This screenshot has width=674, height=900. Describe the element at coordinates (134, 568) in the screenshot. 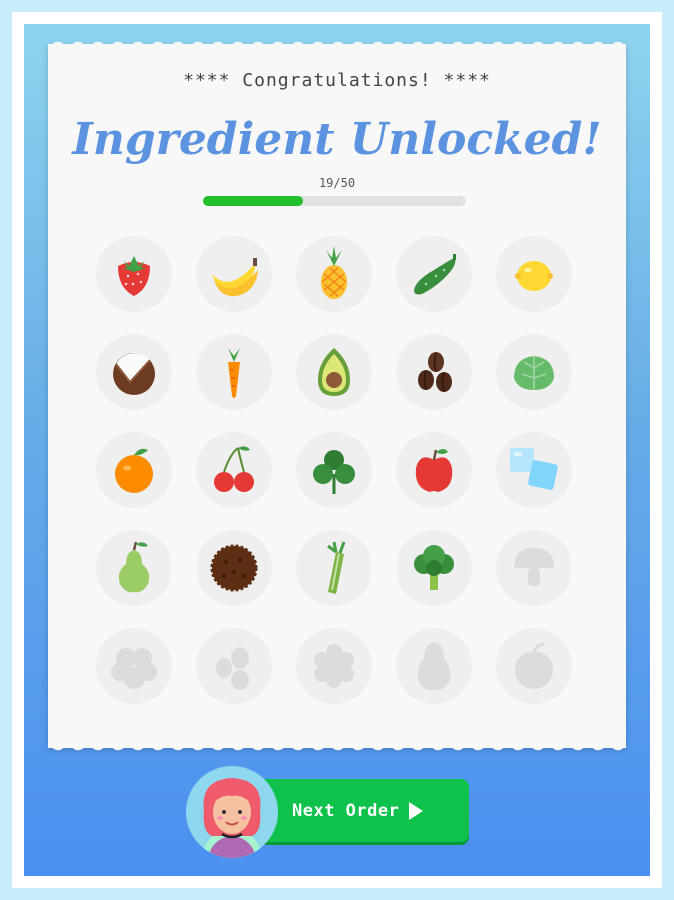

I see `pear-icon` at that location.